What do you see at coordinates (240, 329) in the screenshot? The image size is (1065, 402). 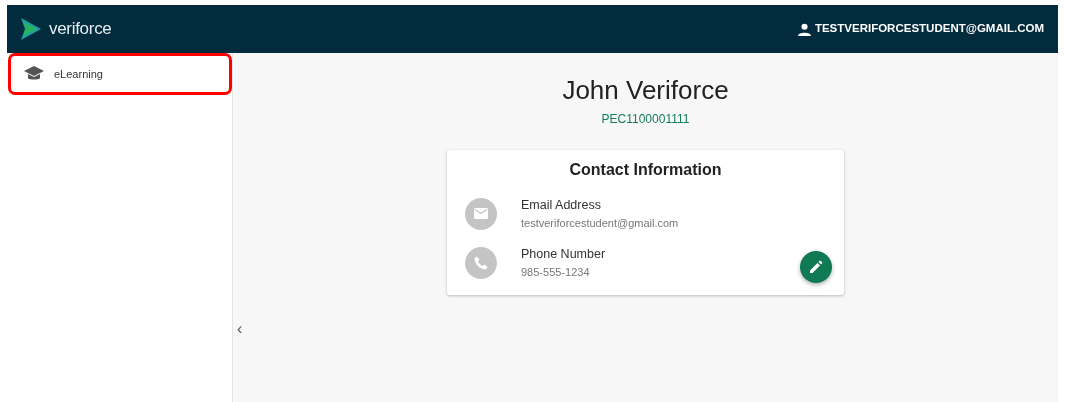 I see `collapse-button: ‹` at bounding box center [240, 329].